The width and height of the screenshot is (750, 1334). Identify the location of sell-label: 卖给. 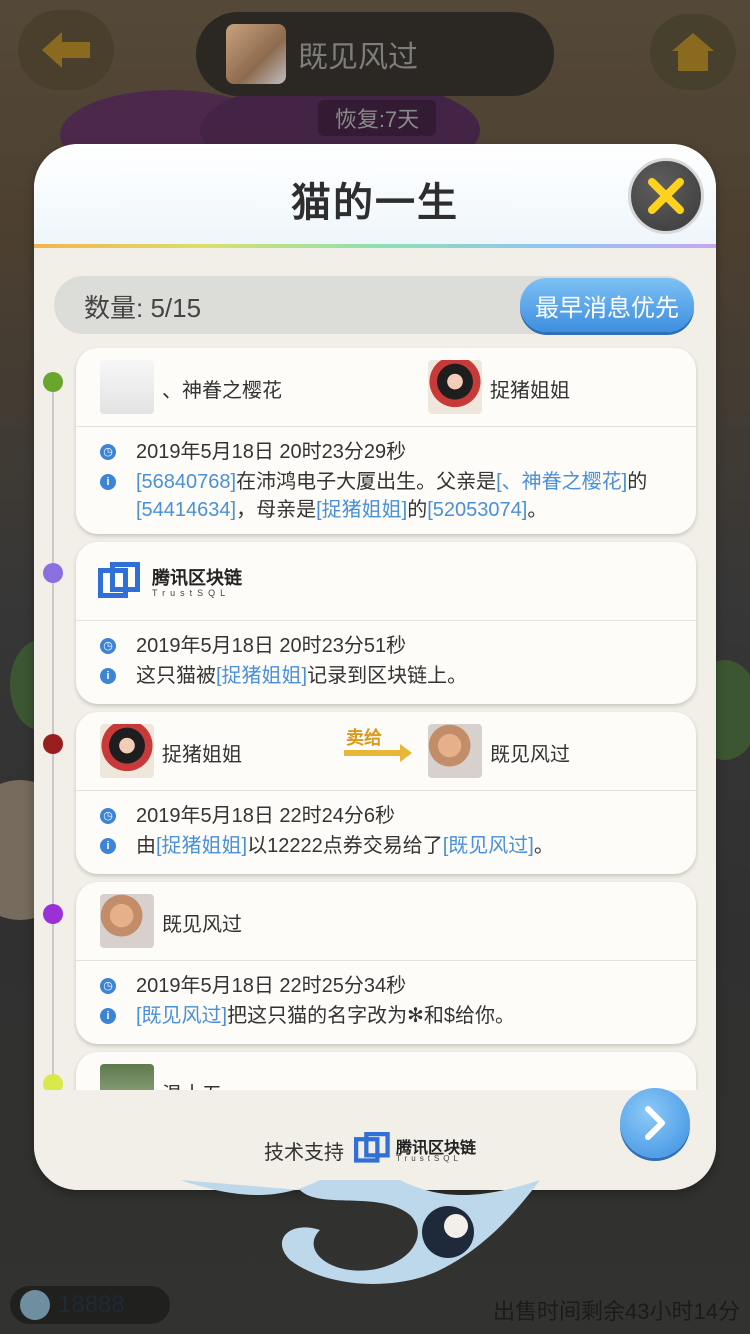
(364, 738).